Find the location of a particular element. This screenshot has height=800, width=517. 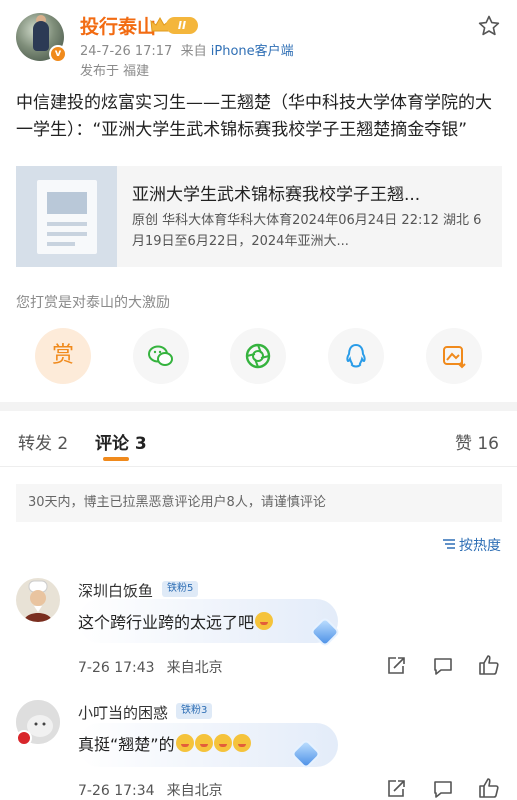

comment-meta: 7-26 17:34 来自北京 is located at coordinates (150, 790).